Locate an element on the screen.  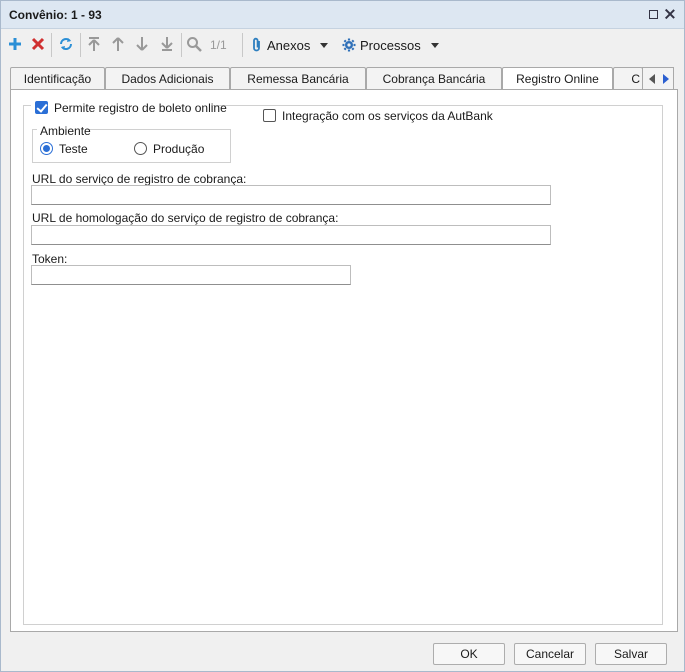
arrow-to-top-icon is located at coordinates (94, 44).